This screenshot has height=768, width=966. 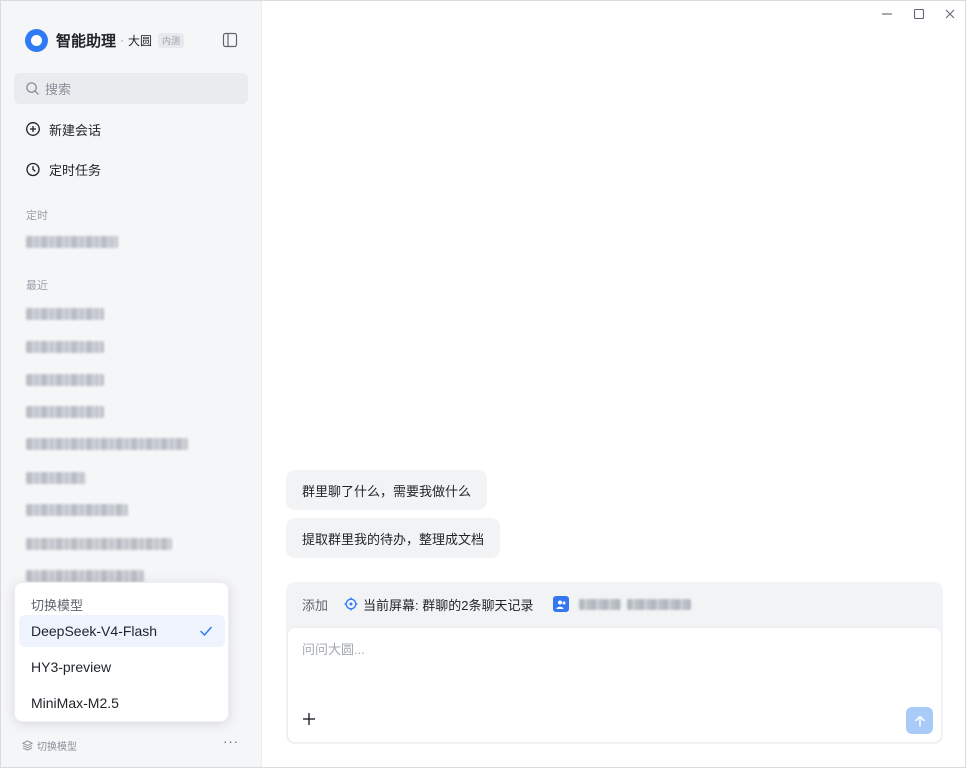 I want to click on search-icon, so click(x=32, y=88).